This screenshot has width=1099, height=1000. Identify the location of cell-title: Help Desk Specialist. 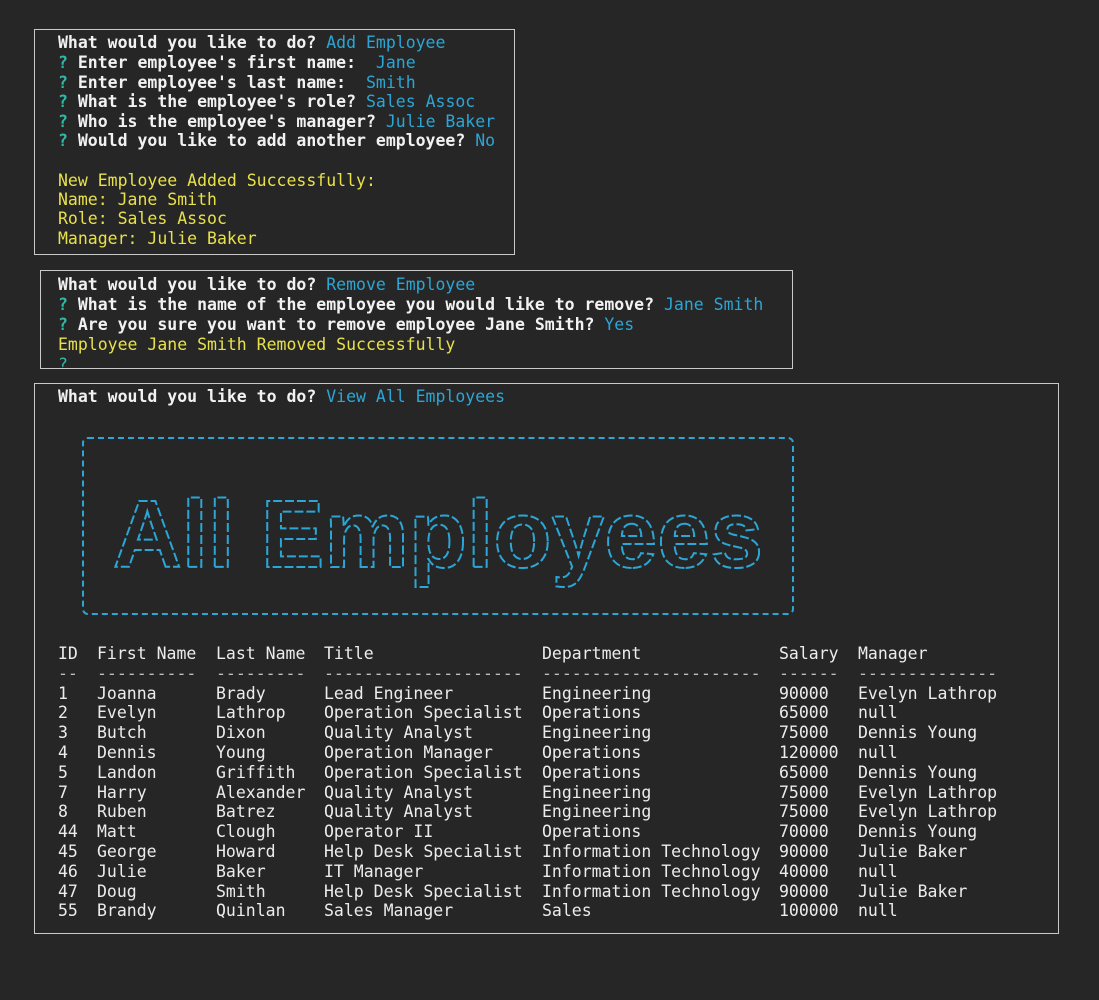
(423, 891).